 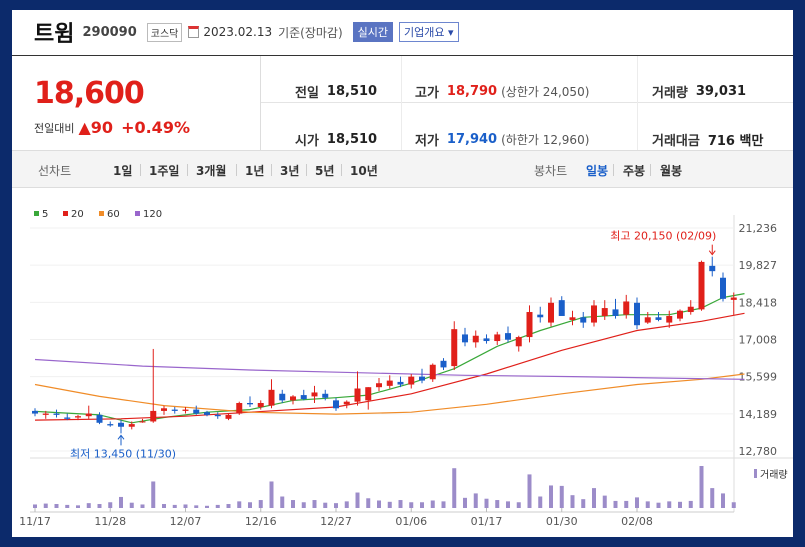 What do you see at coordinates (487, 521) in the screenshot?
I see `x-tick-label: 01/17` at bounding box center [487, 521].